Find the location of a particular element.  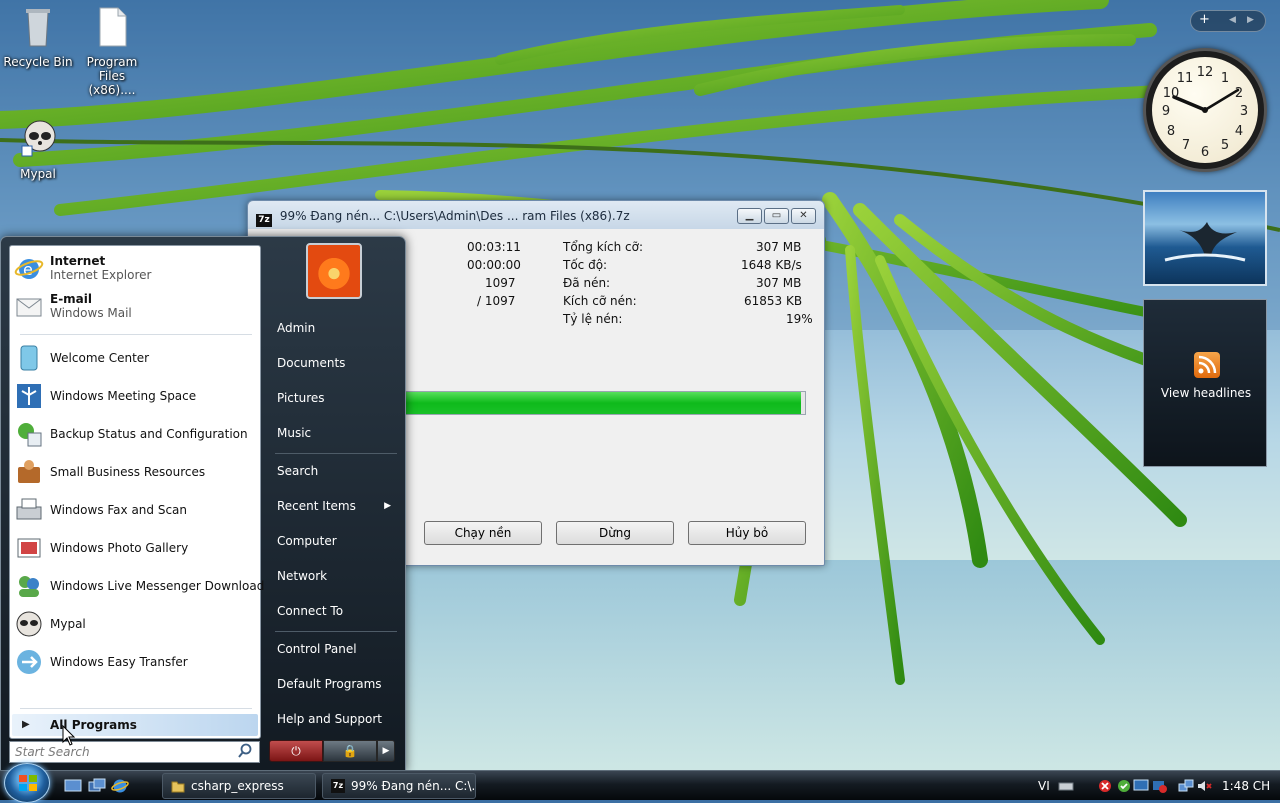

recent-meeting-space: Windows Meeting Space is located at coordinates (136, 396).